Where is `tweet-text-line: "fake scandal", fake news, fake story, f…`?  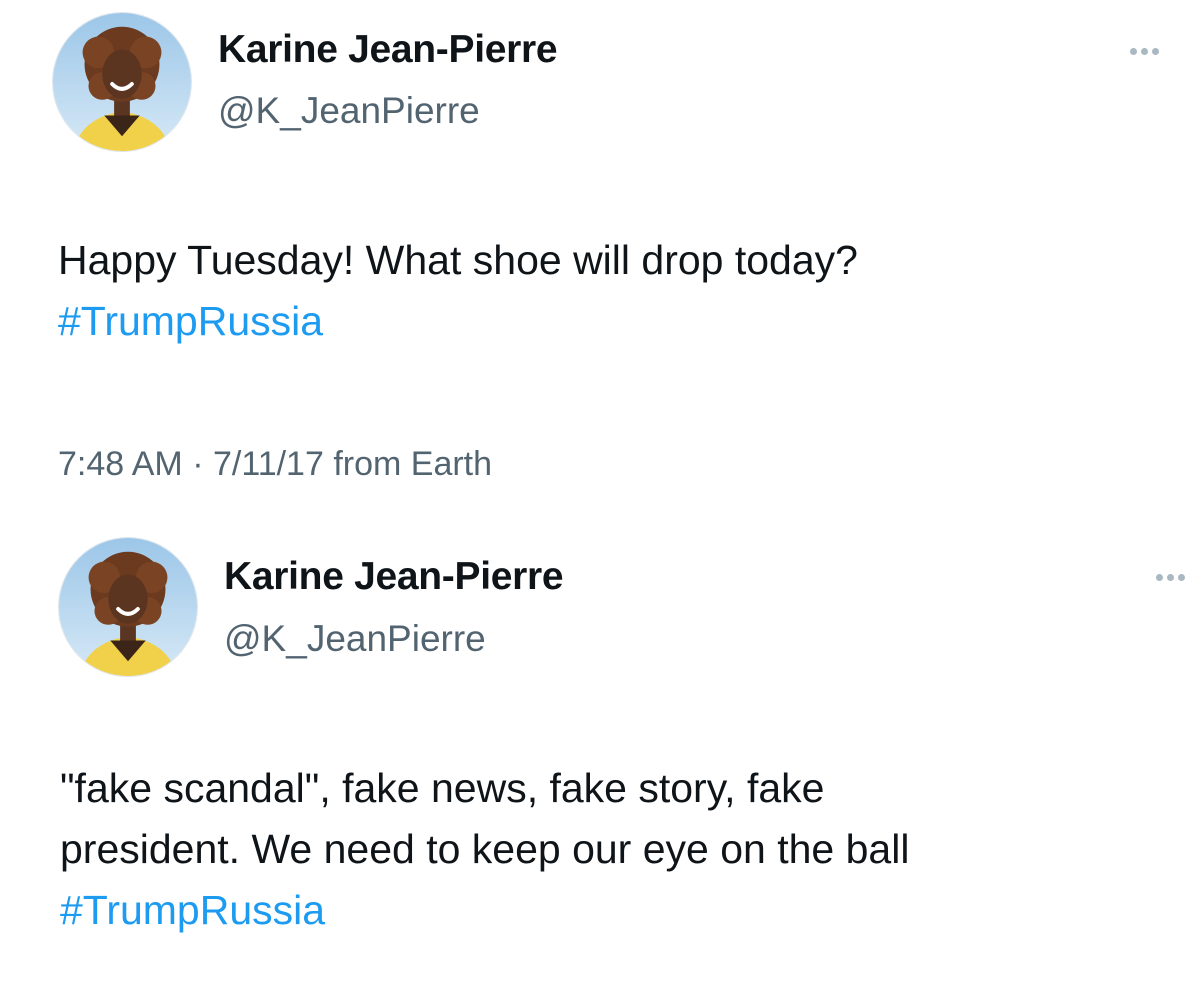
tweet-text-line: "fake scandal", fake news, fake story, f… is located at coordinates (442, 788).